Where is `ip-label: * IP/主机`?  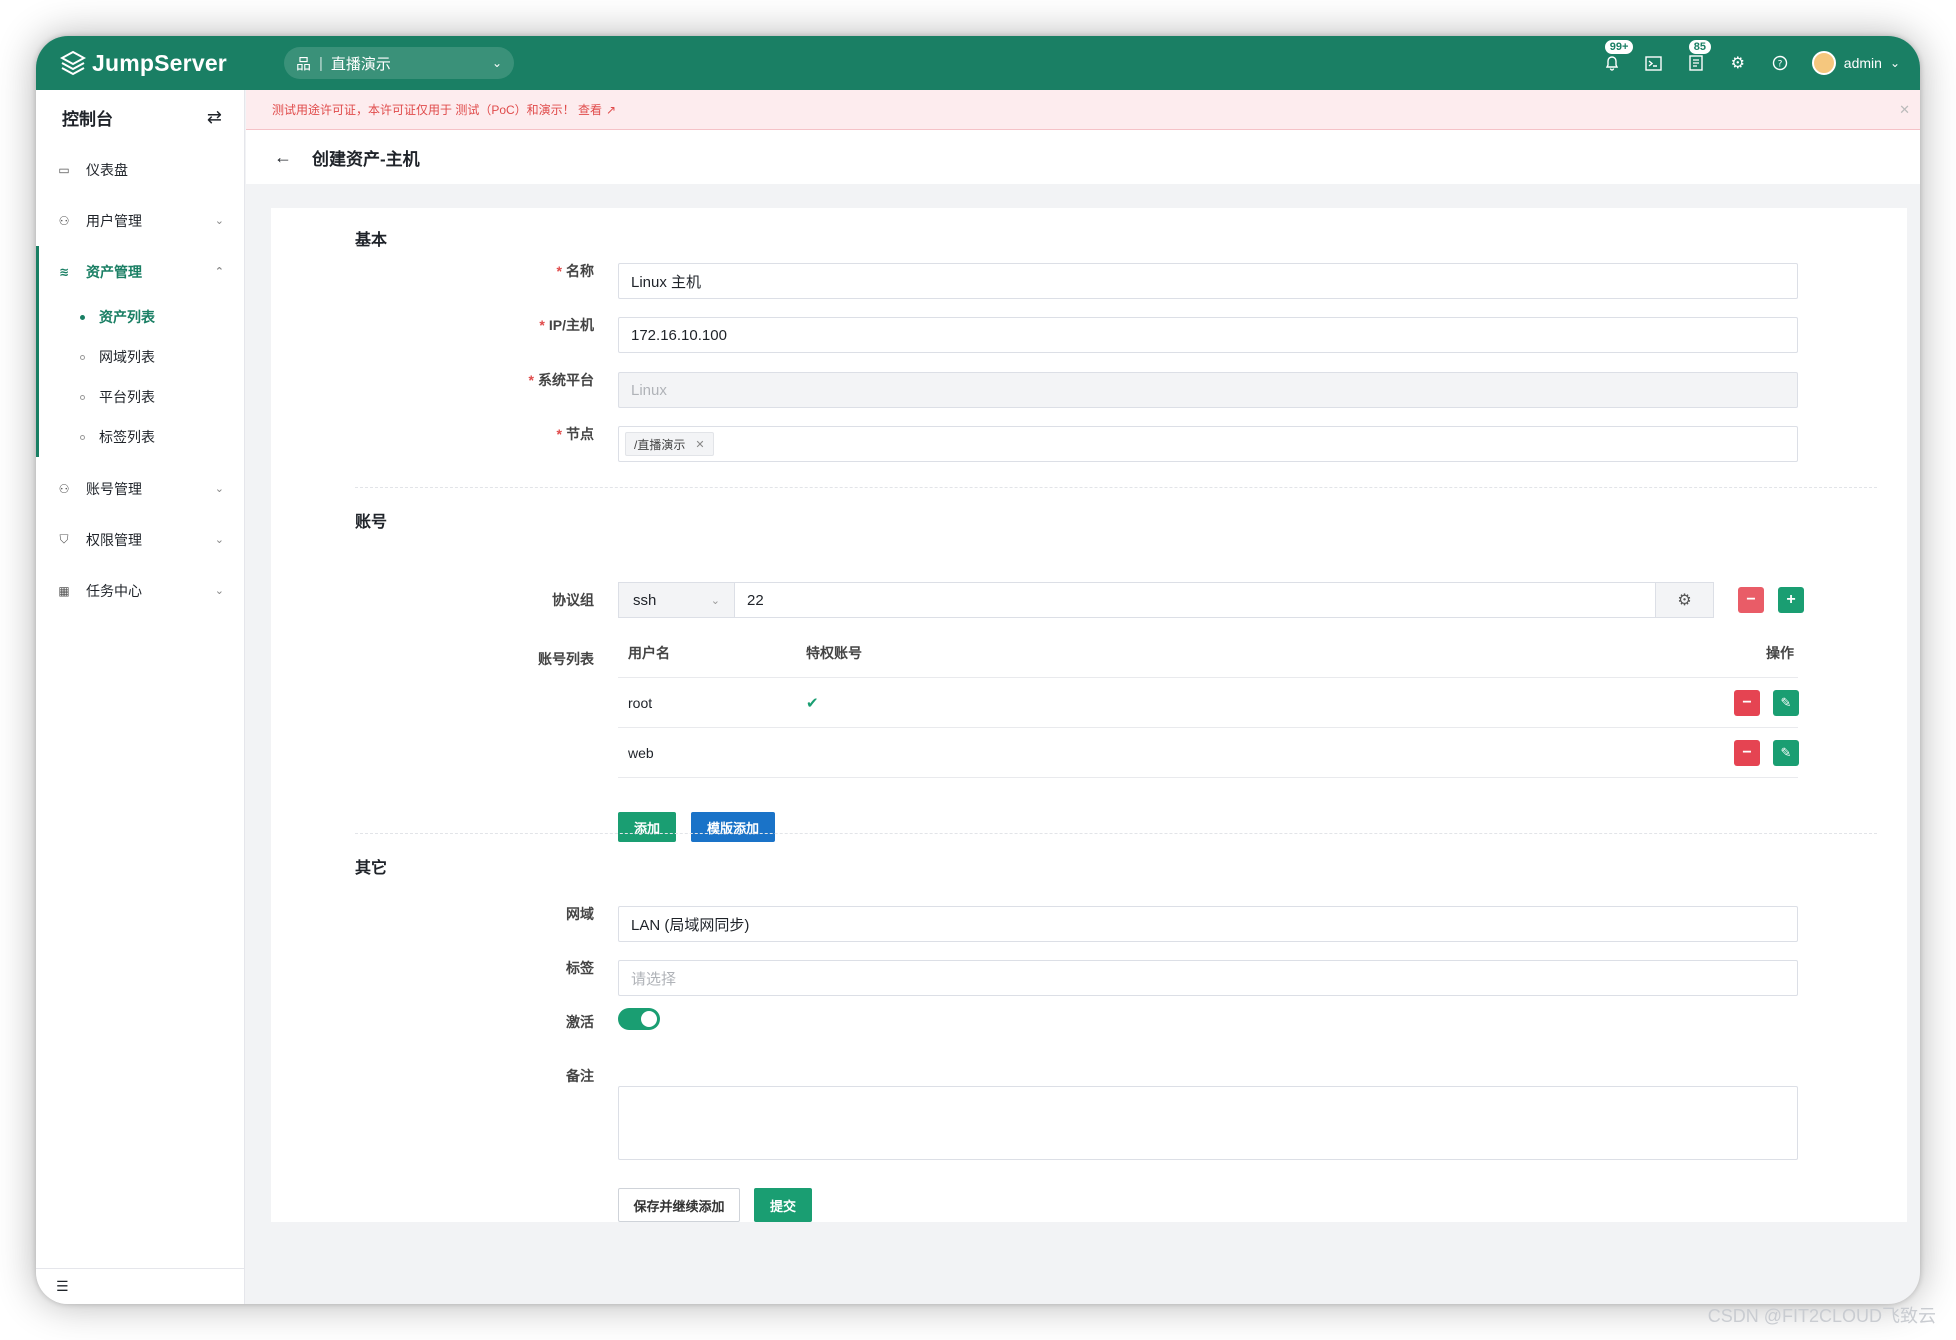
ip-label: * IP/主机 is located at coordinates (566, 325).